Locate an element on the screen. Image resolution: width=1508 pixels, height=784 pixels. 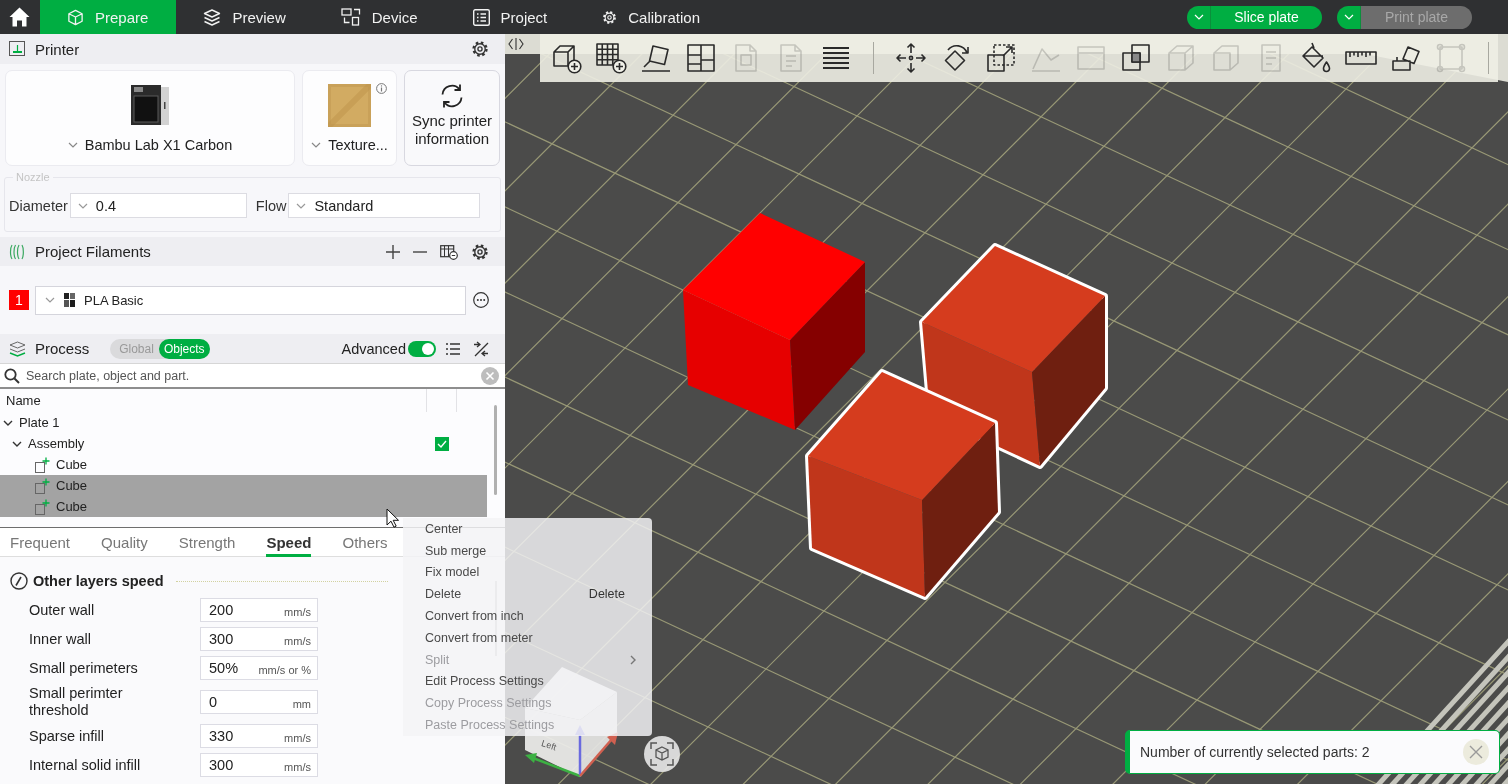
menu-item: Center is located at coordinates (527, 529).